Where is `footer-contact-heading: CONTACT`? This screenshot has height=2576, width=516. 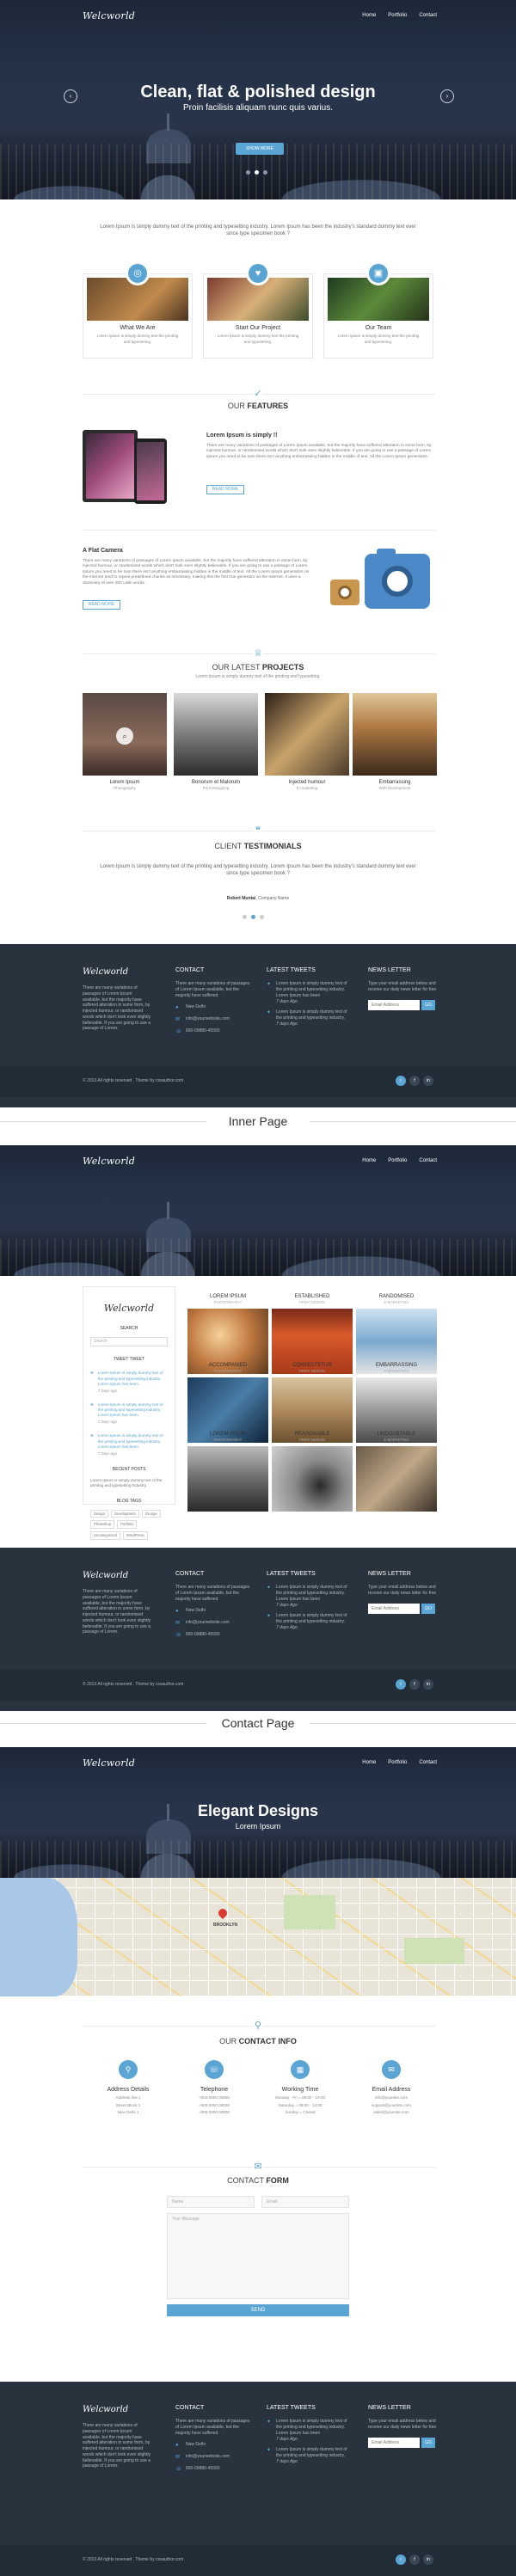 footer-contact-heading: CONTACT is located at coordinates (190, 970).